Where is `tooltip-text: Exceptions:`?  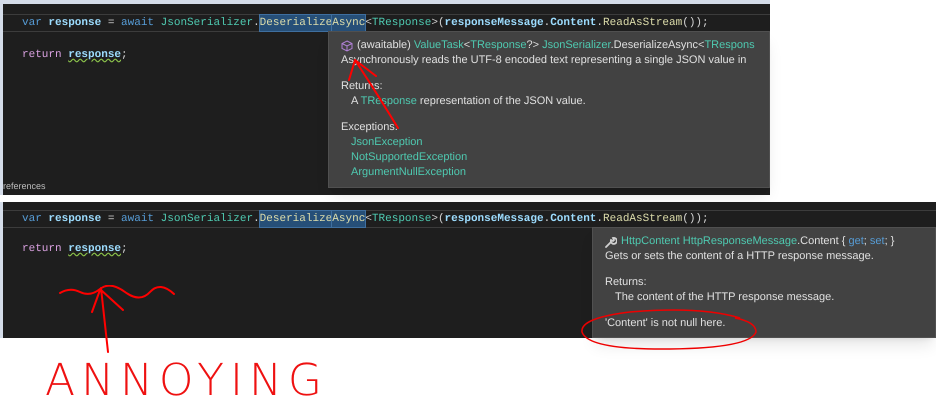
tooltip-text: Exceptions: is located at coordinates (369, 127).